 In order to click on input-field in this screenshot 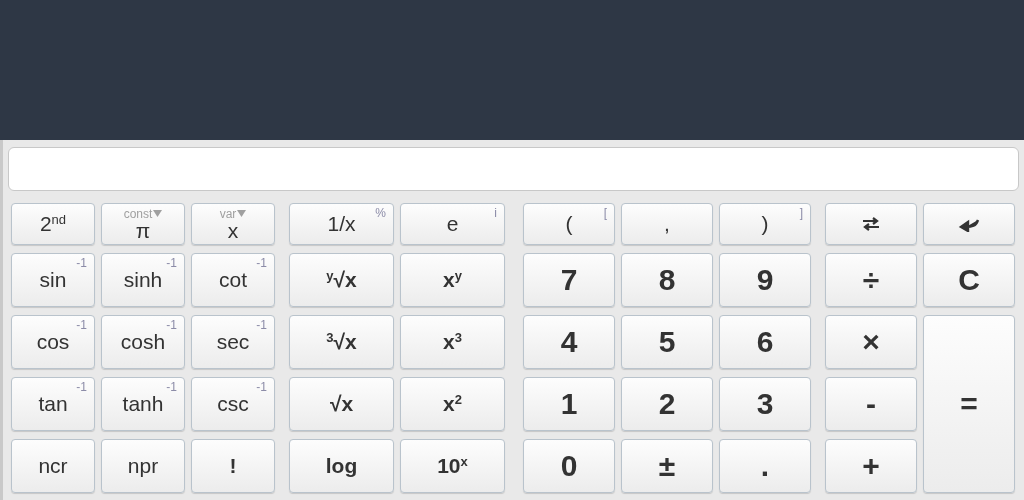, I will do `click(513, 169)`.